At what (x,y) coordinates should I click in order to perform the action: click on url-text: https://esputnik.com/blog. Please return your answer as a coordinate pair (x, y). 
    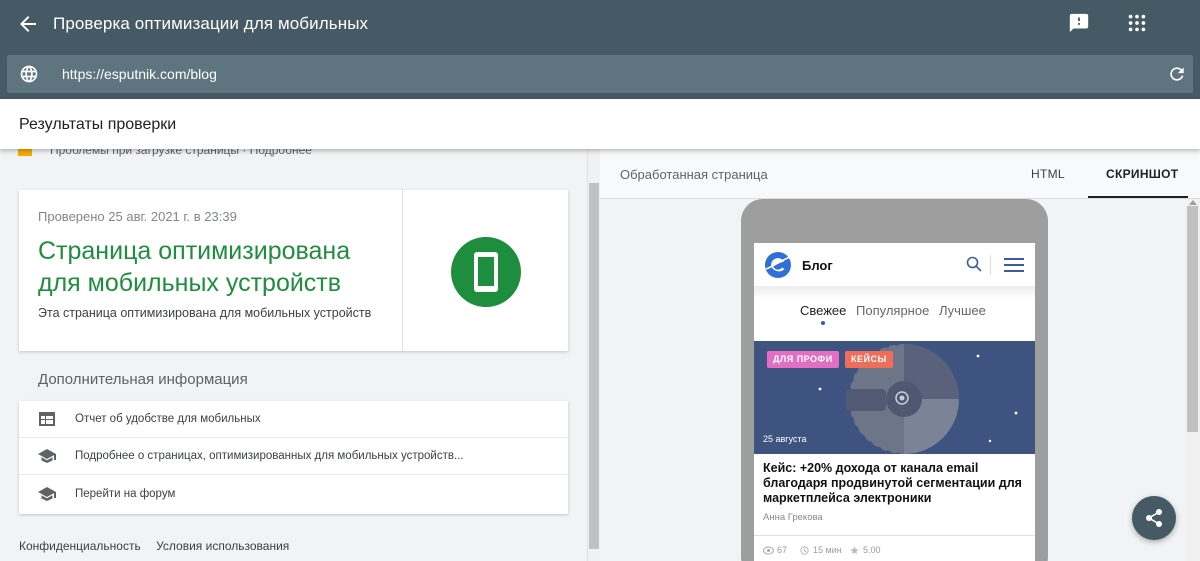
    Looking at the image, I should click on (139, 74).